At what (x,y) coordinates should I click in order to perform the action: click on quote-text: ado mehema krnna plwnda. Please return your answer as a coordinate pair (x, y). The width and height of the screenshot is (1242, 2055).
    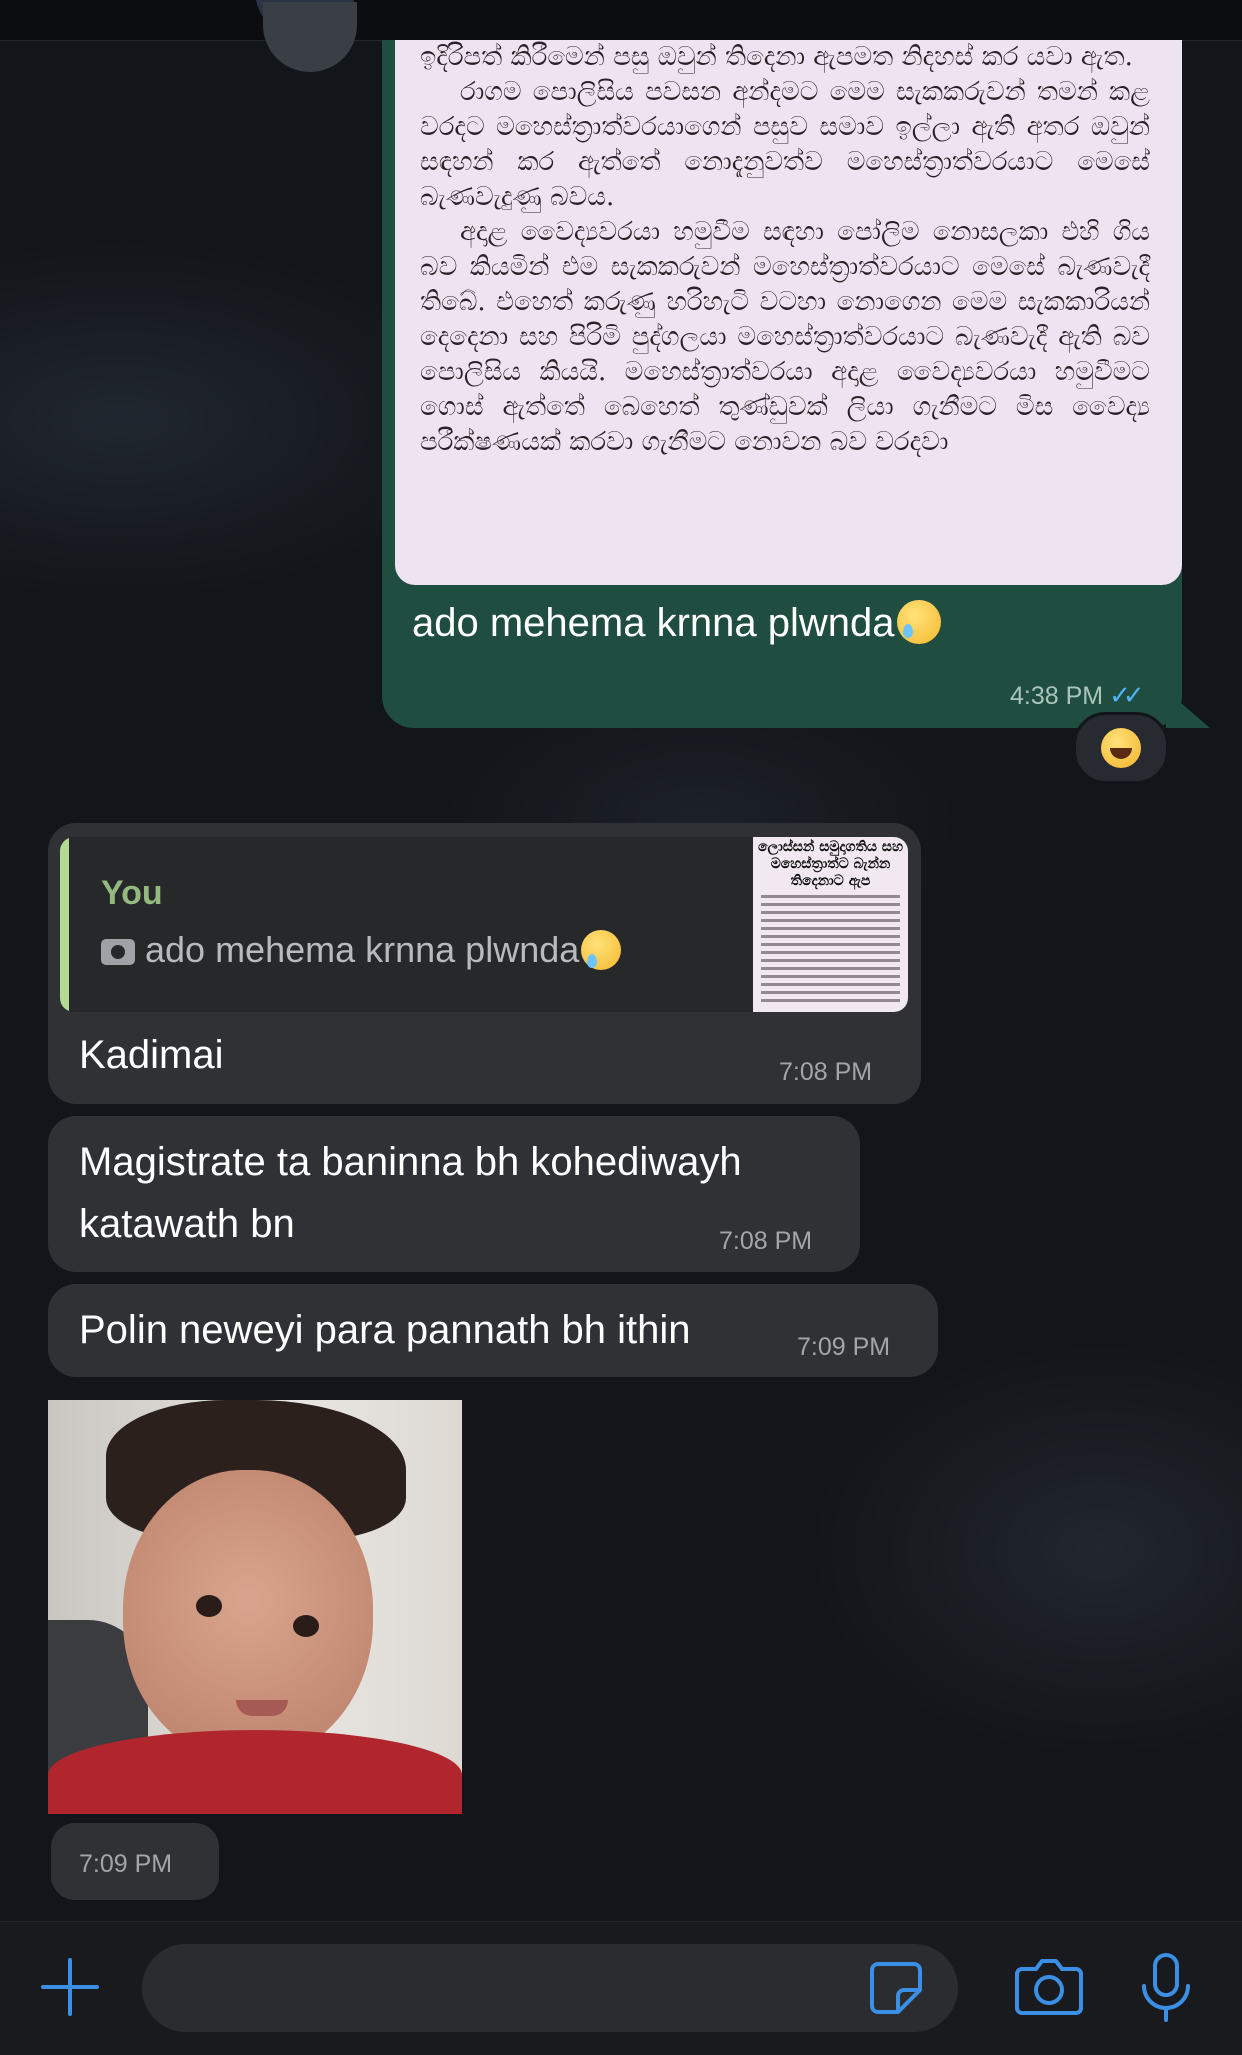
    Looking at the image, I should click on (362, 949).